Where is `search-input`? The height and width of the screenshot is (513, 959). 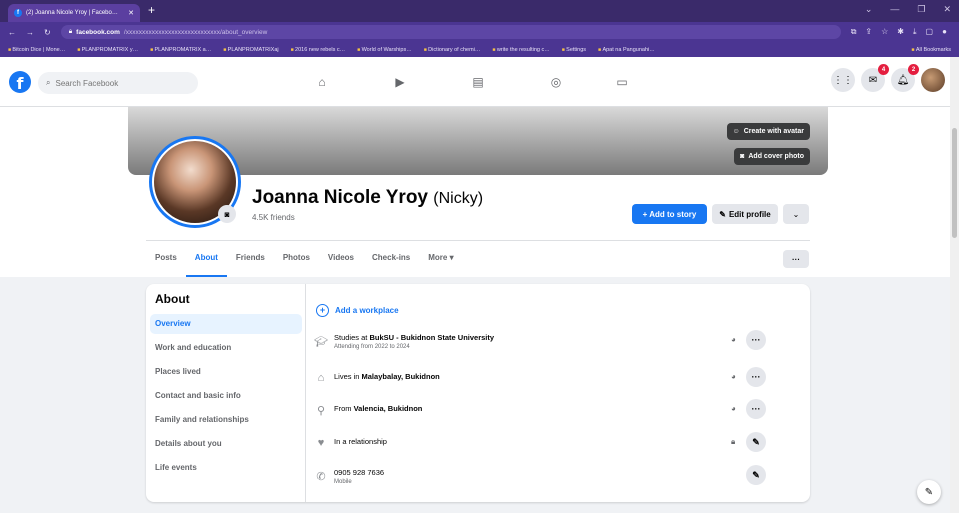
search-input is located at coordinates (115, 83).